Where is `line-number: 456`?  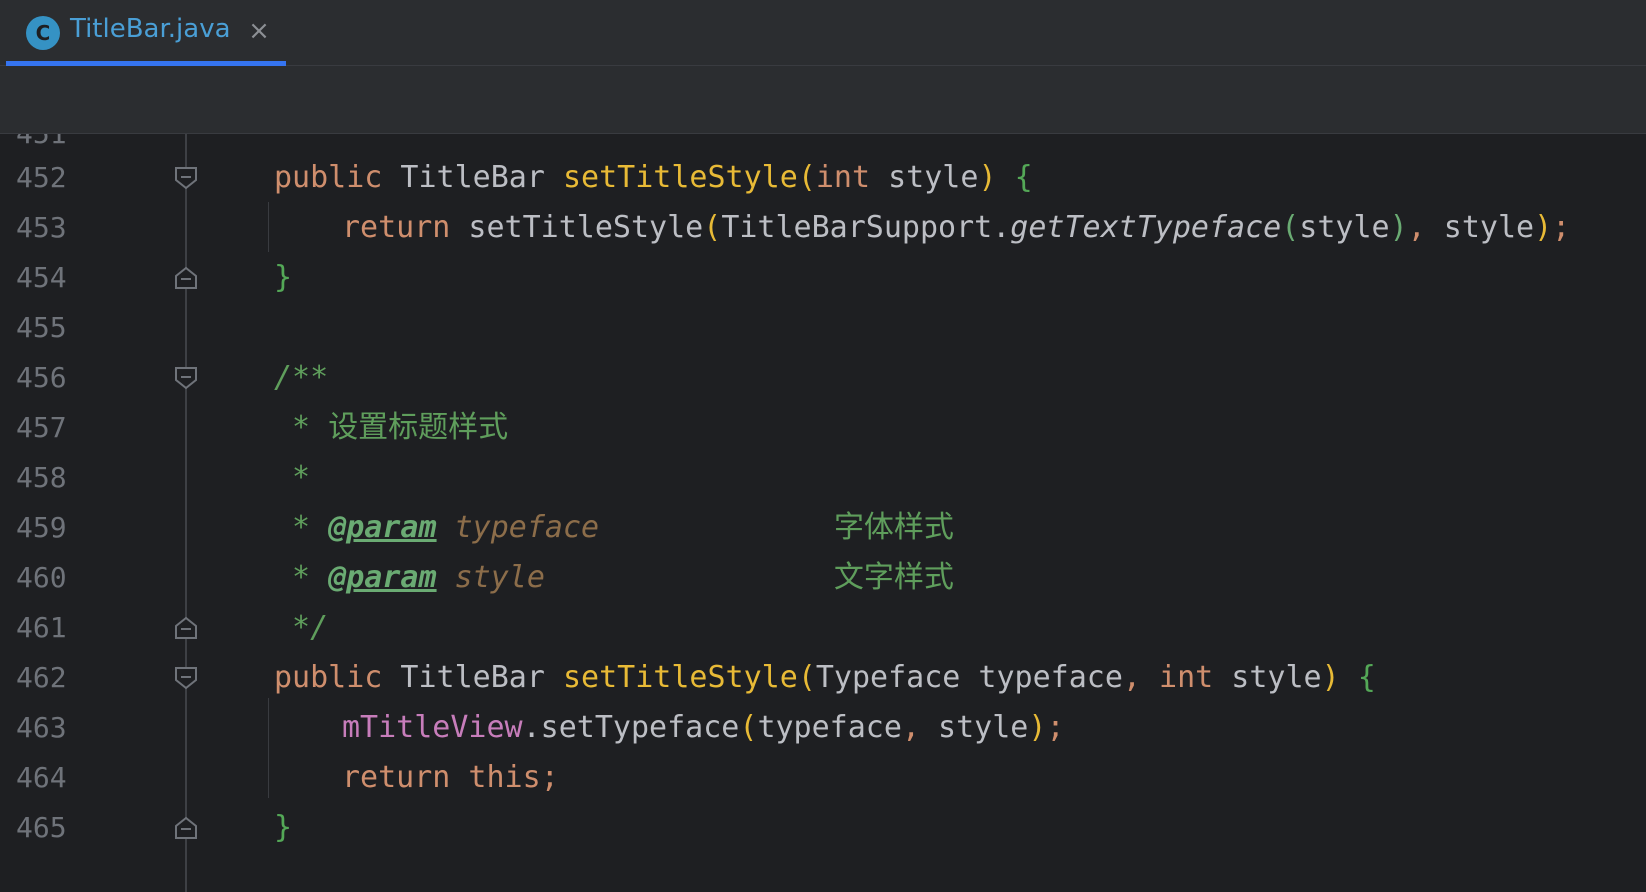 line-number: 456 is located at coordinates (41, 377).